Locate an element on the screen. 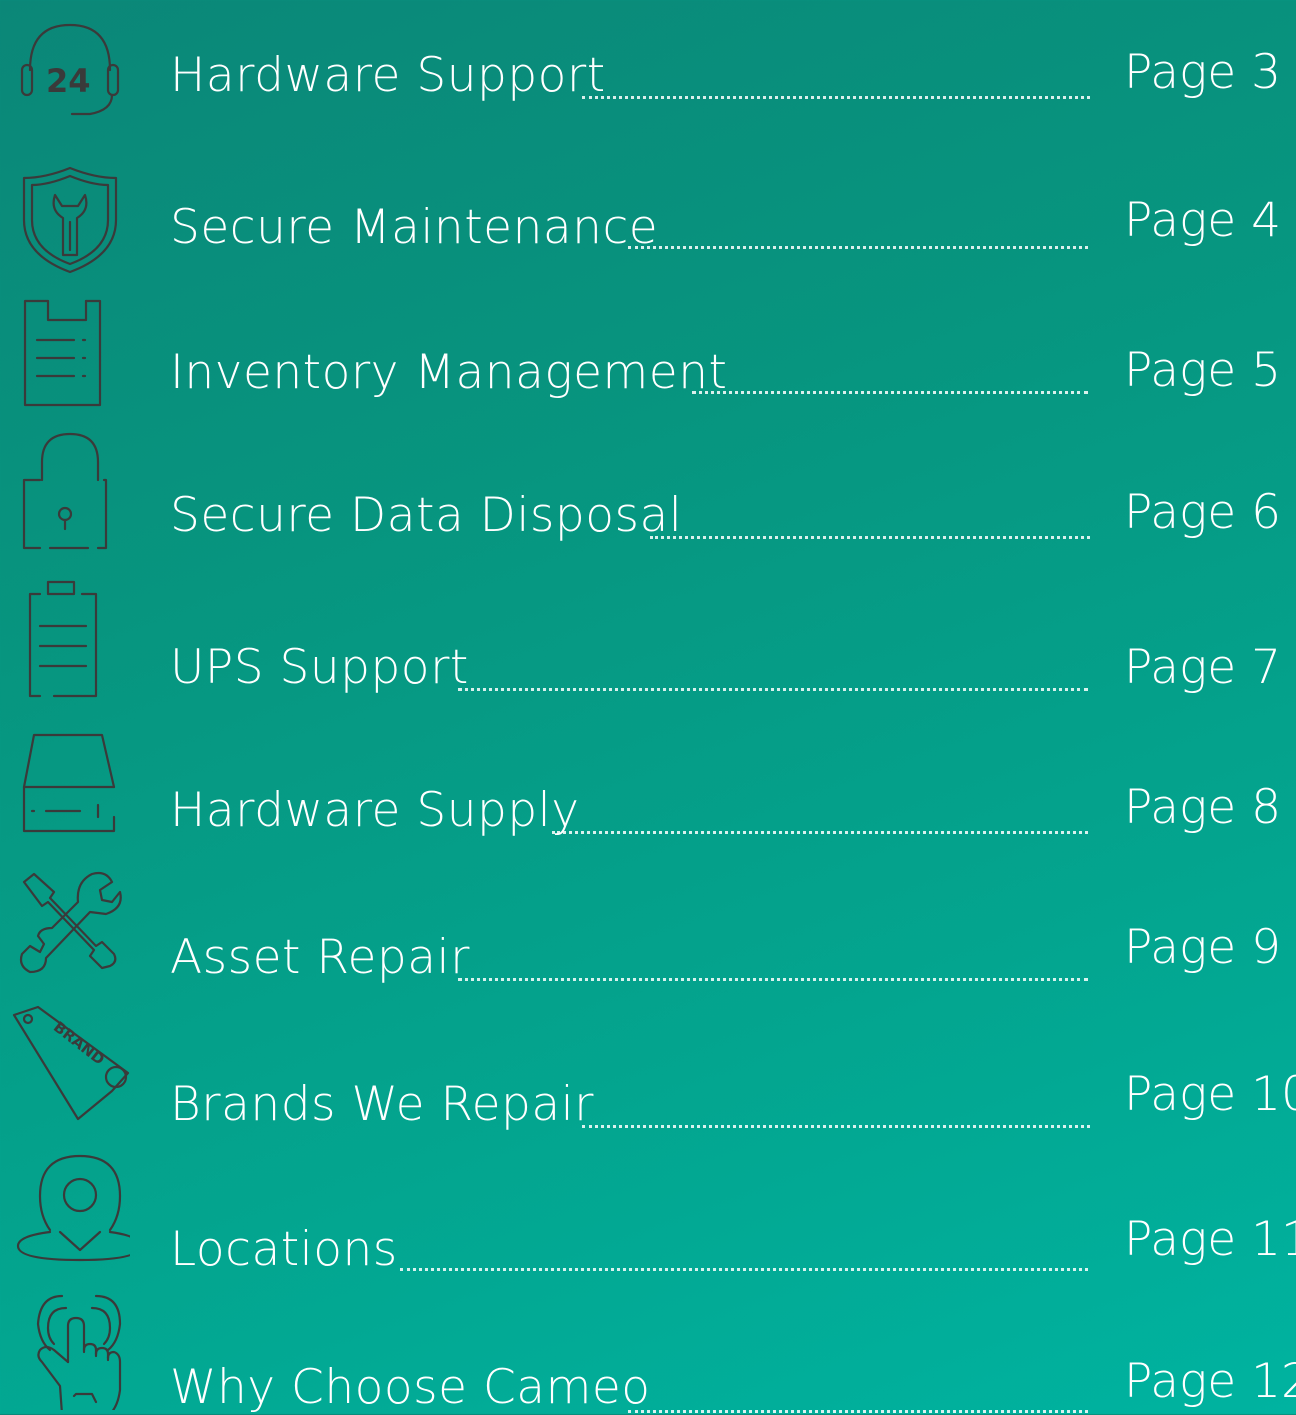 This screenshot has height=1415, width=1296. toc-item-page: Page 10 is located at coordinates (1210, 1094).